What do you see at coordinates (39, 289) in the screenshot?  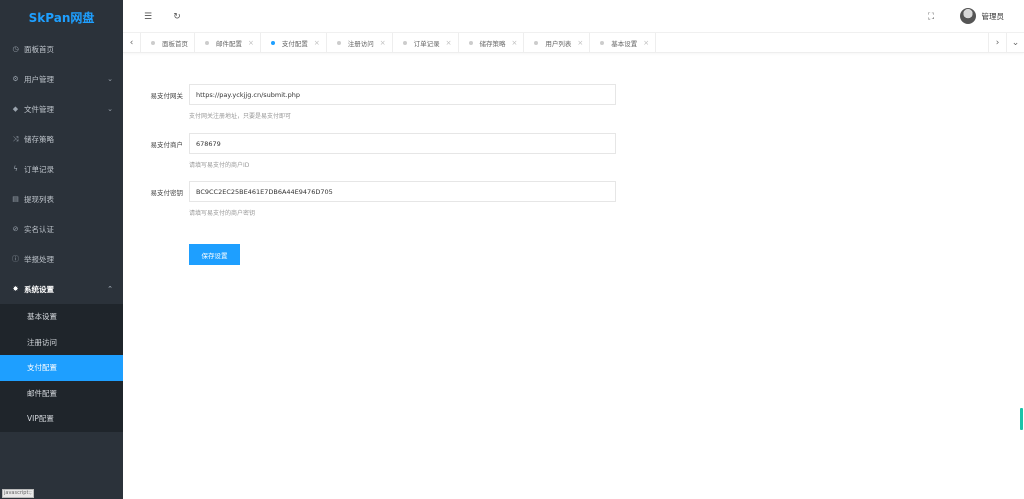 I see `sidebar-item-label: 系统设置` at bounding box center [39, 289].